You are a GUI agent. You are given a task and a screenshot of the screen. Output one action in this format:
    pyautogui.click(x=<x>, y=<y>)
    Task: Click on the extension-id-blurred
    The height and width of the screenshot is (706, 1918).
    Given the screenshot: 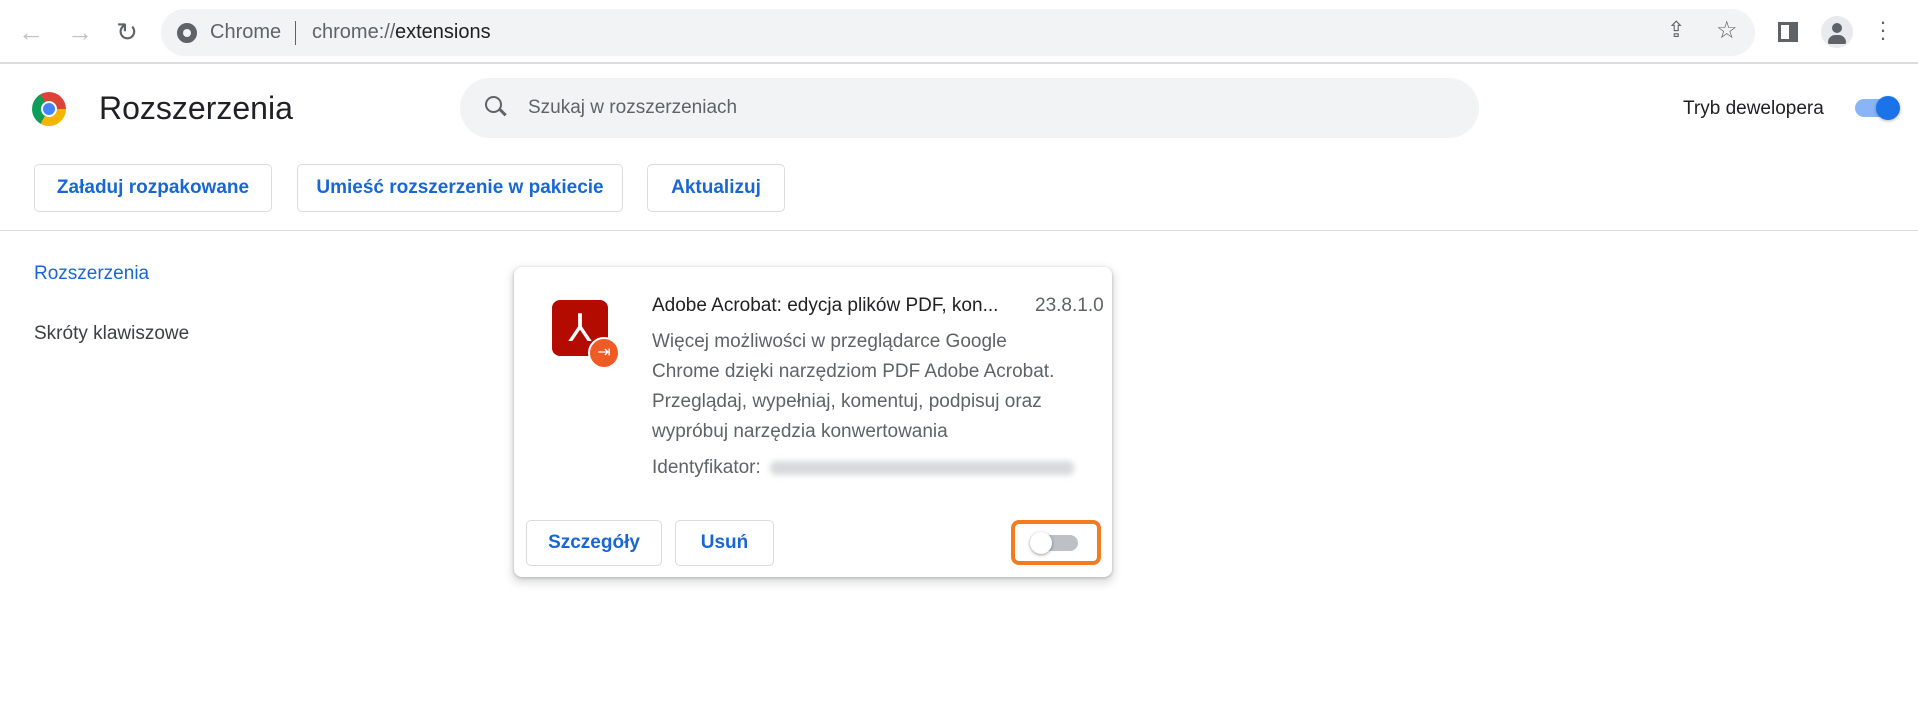 What is the action you would take?
    pyautogui.click(x=922, y=468)
    